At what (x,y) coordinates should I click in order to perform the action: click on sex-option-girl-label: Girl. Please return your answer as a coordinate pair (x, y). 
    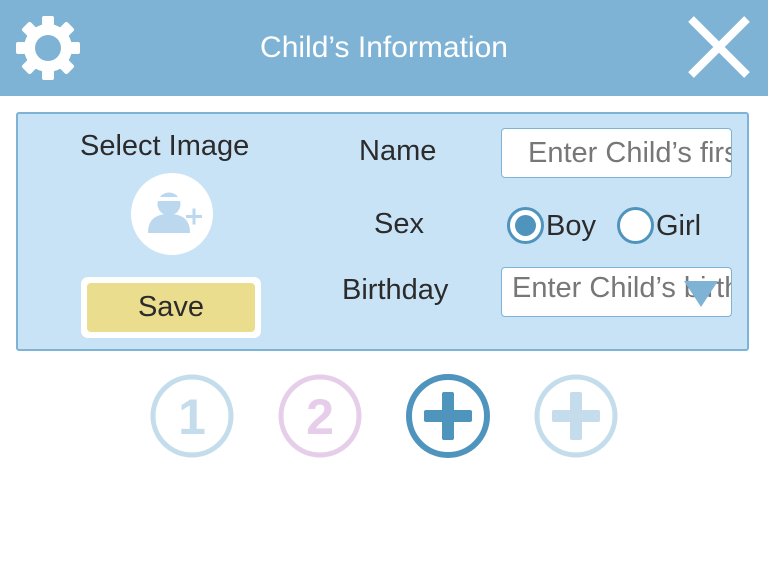
    Looking at the image, I should click on (679, 226).